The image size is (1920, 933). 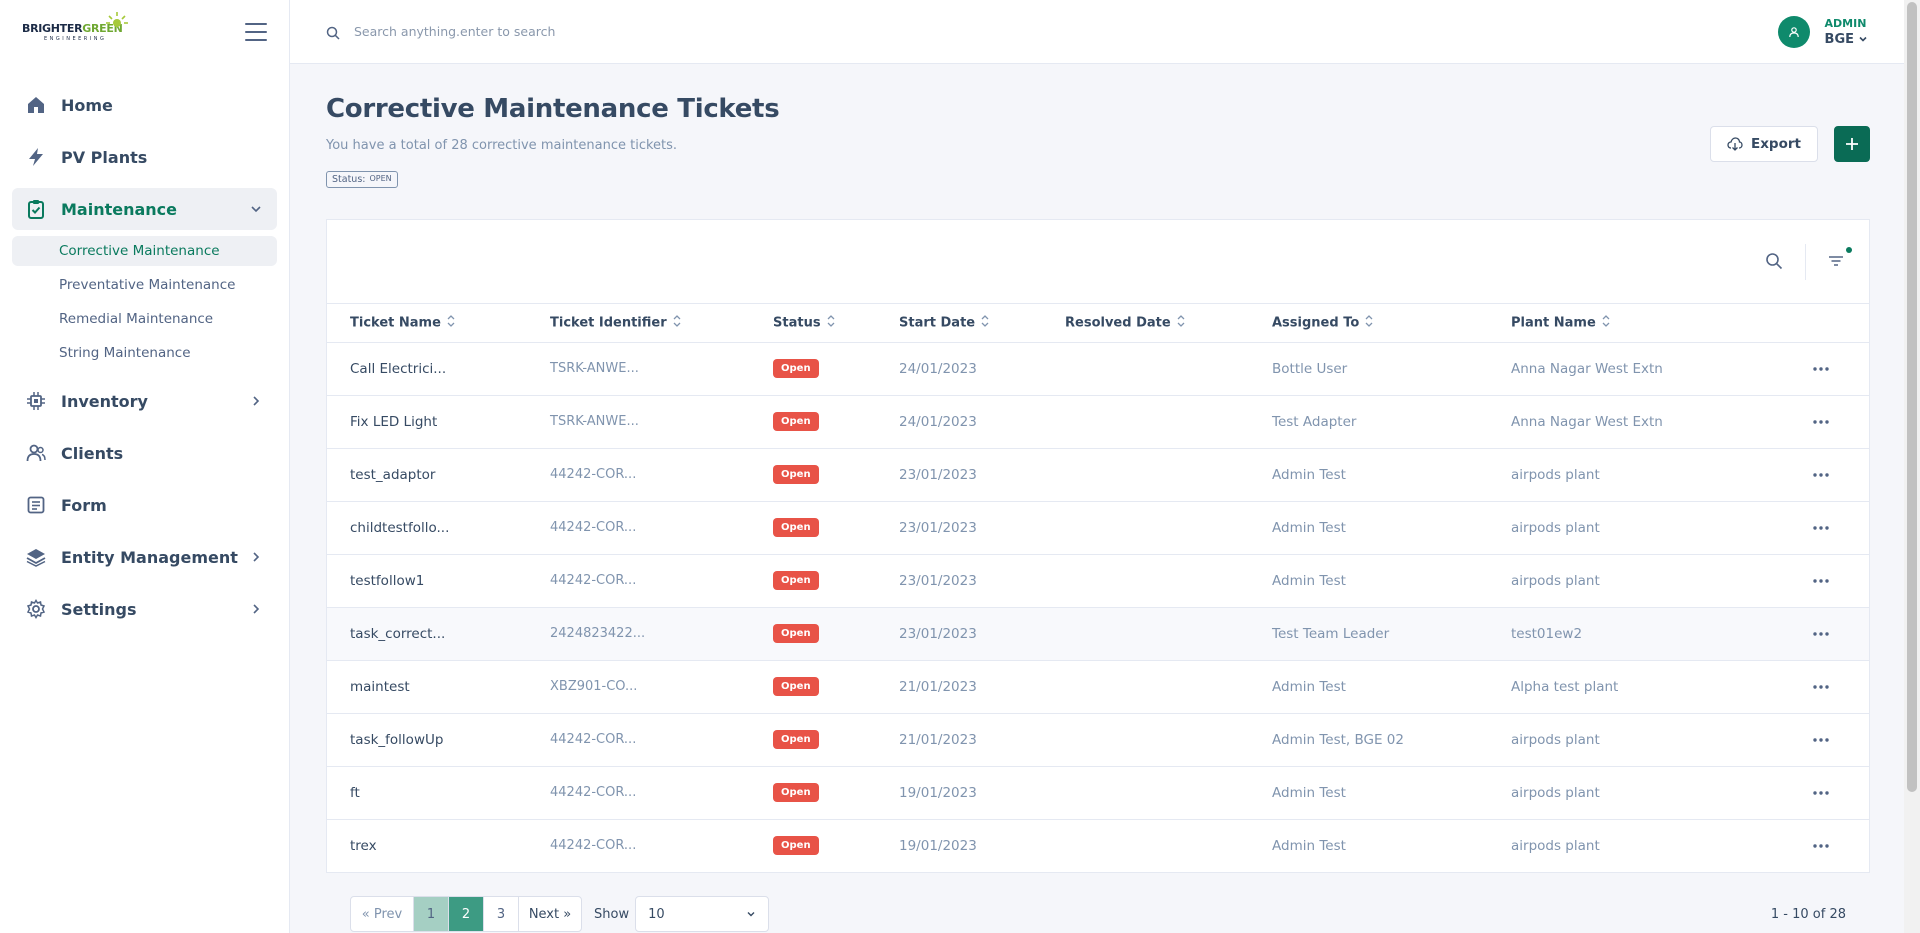 I want to click on users-icon, so click(x=36, y=453).